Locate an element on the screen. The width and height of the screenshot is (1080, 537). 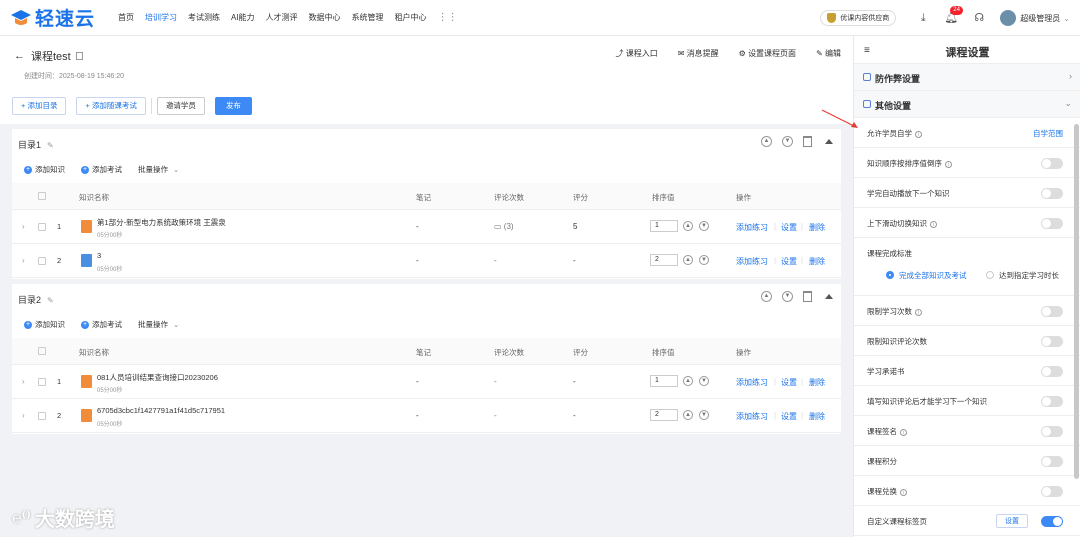
invite-students-button: 邀请学员 is located at coordinates (180, 106).